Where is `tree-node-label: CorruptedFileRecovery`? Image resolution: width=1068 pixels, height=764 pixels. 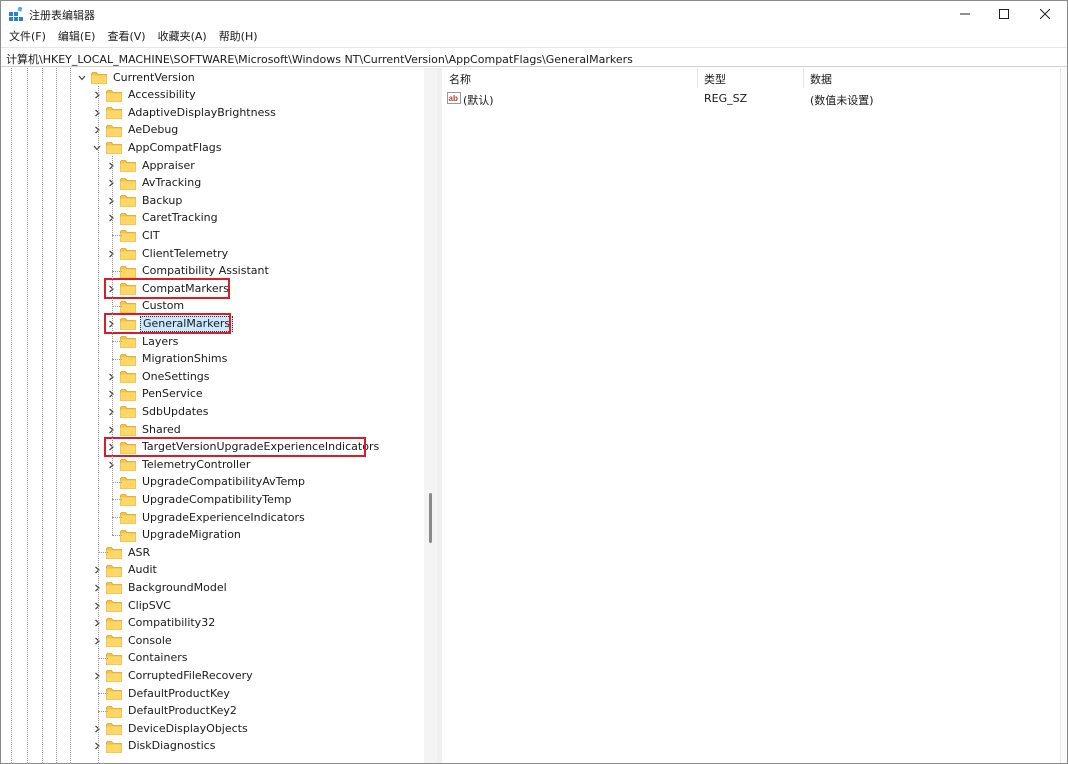 tree-node-label: CorruptedFileRecovery is located at coordinates (190, 676).